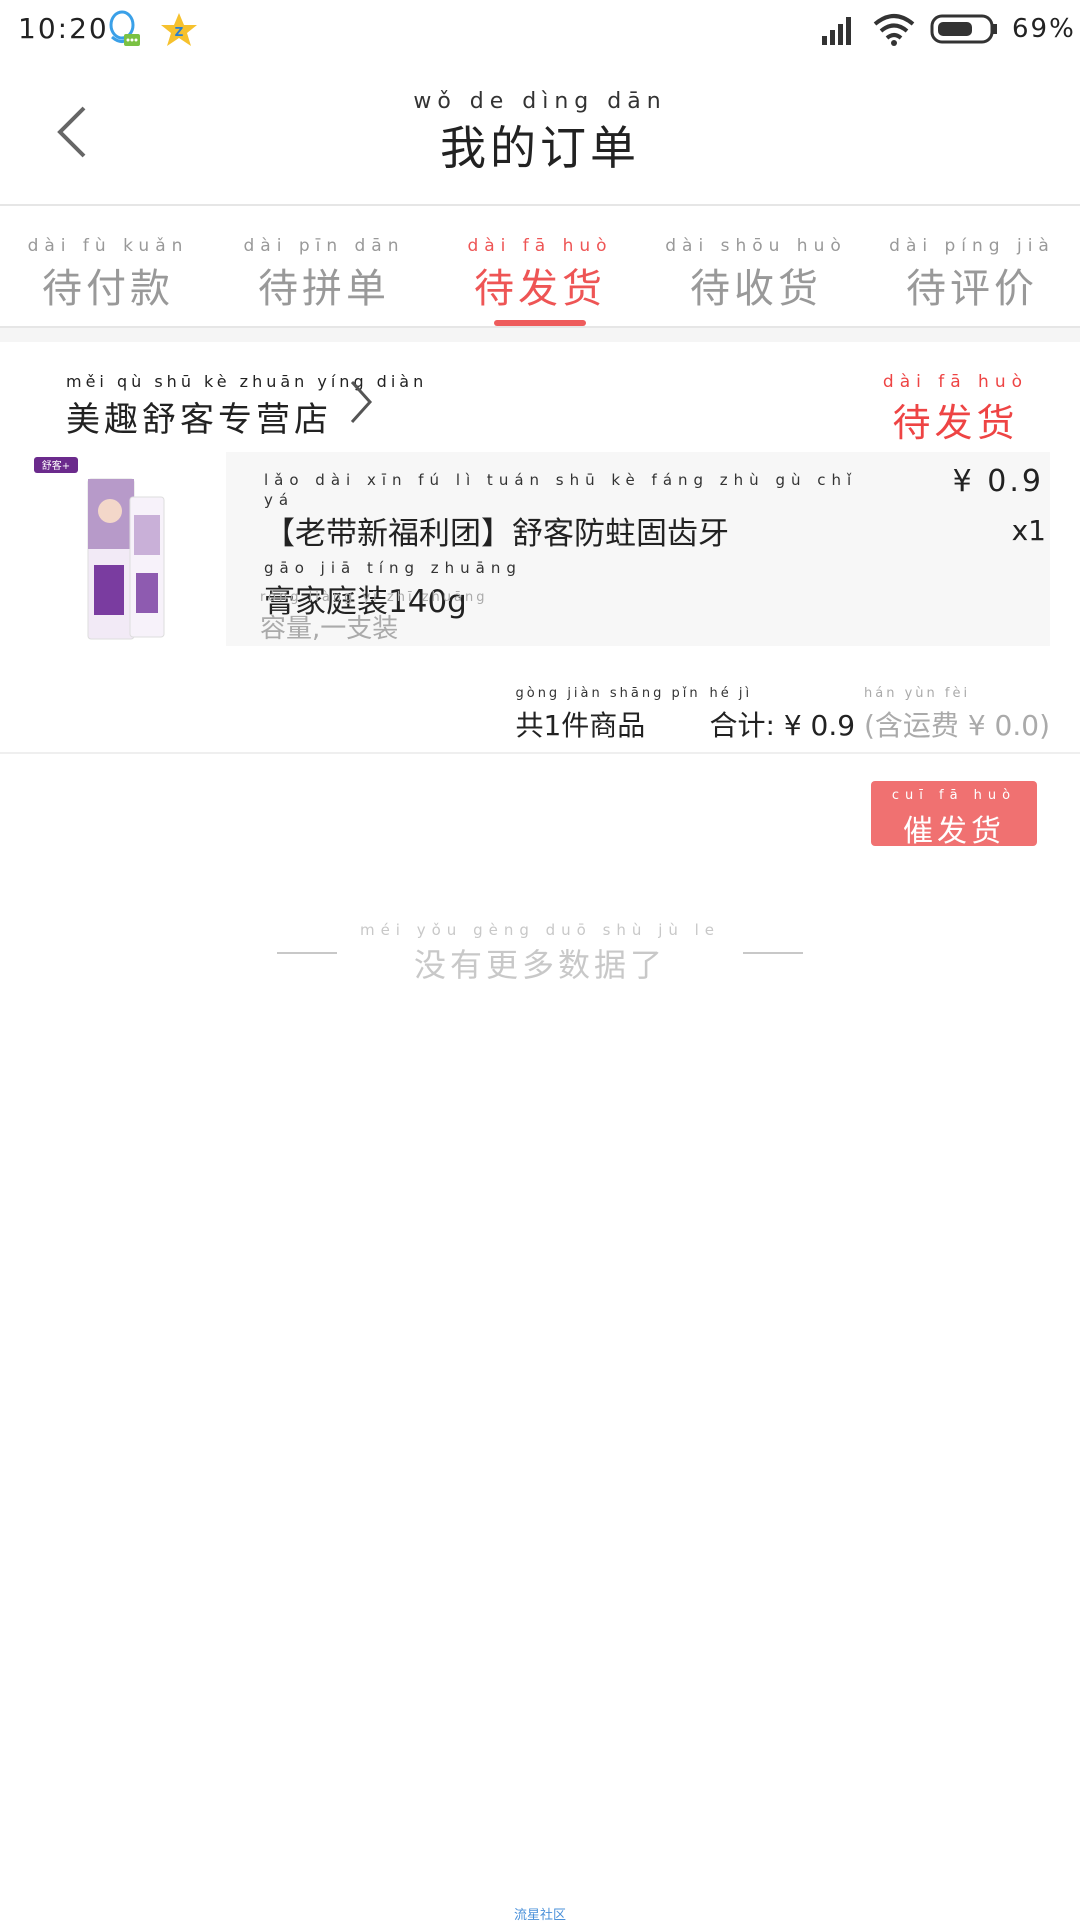  What do you see at coordinates (742, 725) in the screenshot?
I see `total-label: 合计:` at bounding box center [742, 725].